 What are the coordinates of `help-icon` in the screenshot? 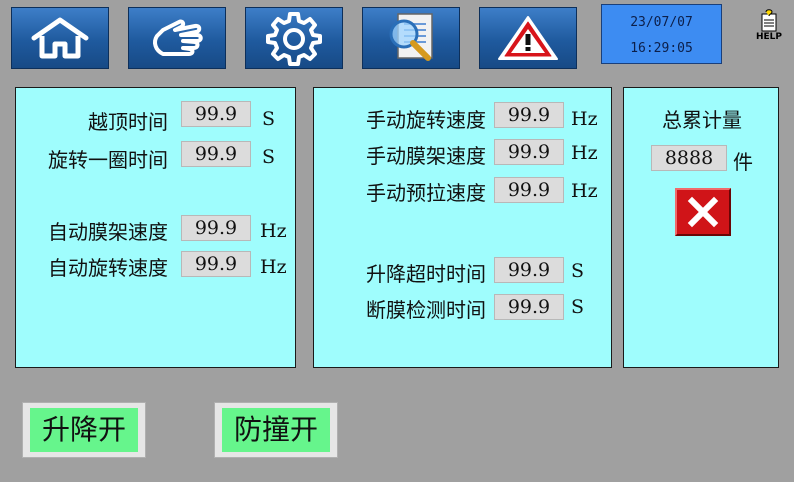 It's located at (769, 20).